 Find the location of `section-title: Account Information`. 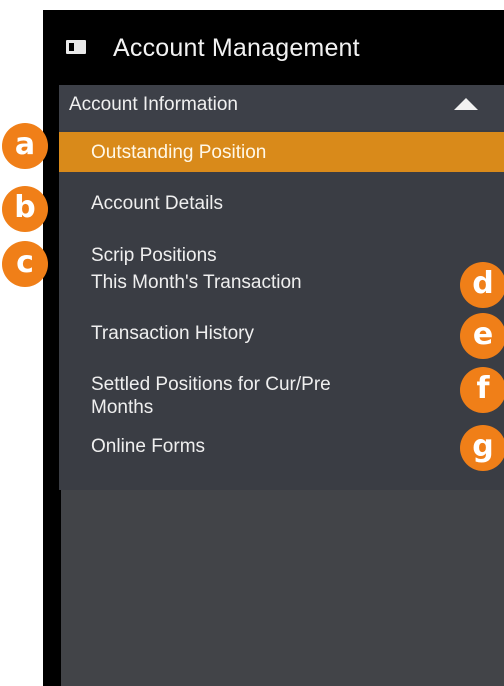

section-title: Account Information is located at coordinates (153, 104).